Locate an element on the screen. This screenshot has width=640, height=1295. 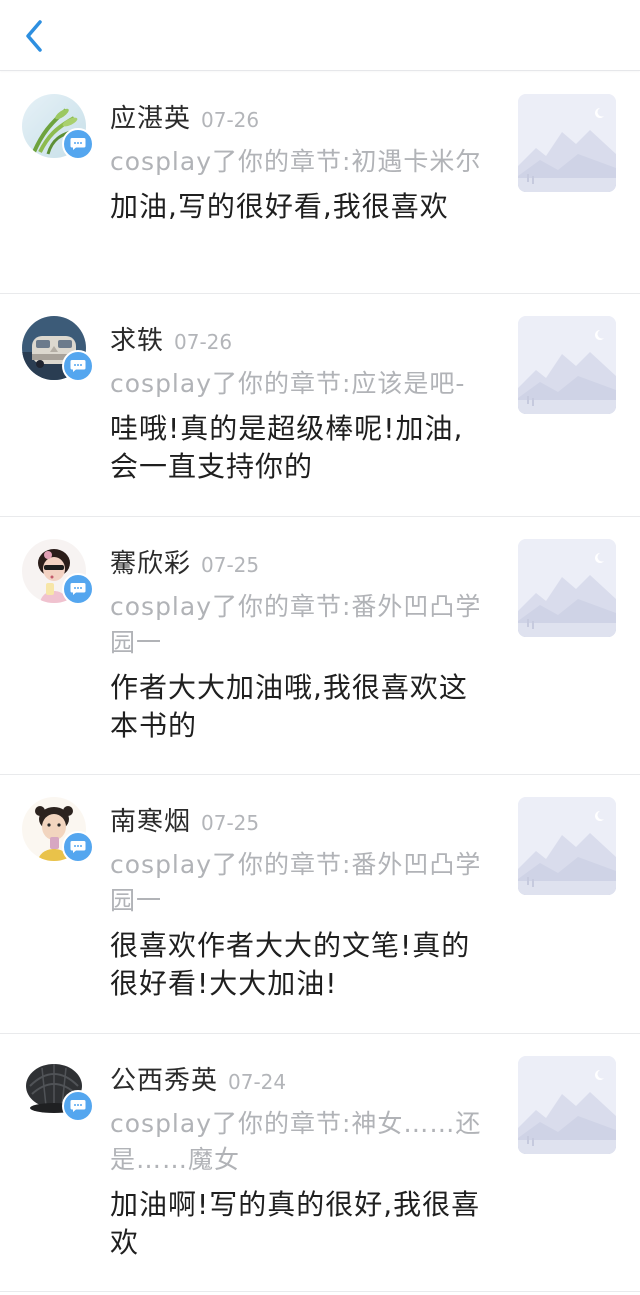
chapter-source: cosplay了你的章节:初遇卡米尔 is located at coordinates (300, 162).